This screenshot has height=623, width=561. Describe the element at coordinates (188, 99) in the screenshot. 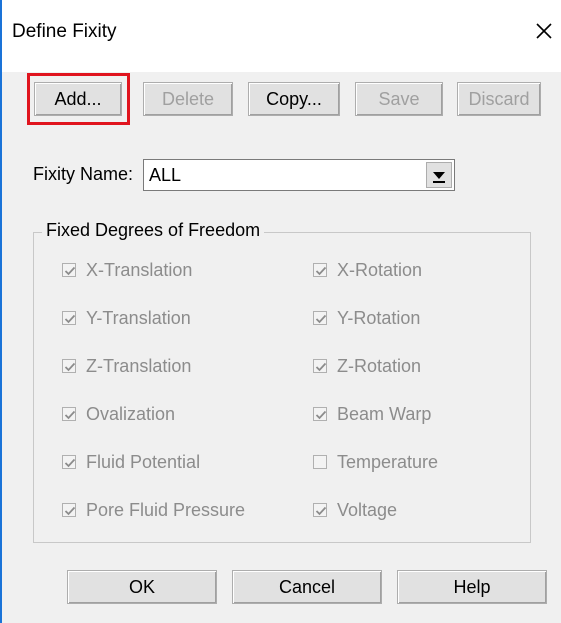

I see `delete-button: Delete` at that location.